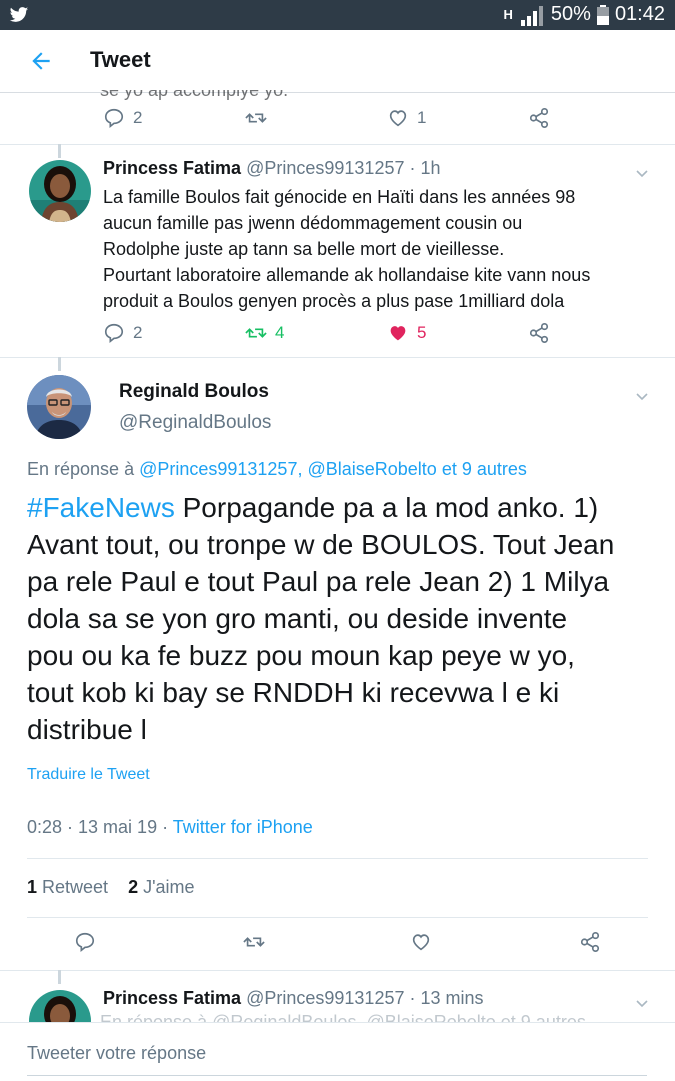  What do you see at coordinates (32, 887) in the screenshot?
I see `retweet-total: 1` at bounding box center [32, 887].